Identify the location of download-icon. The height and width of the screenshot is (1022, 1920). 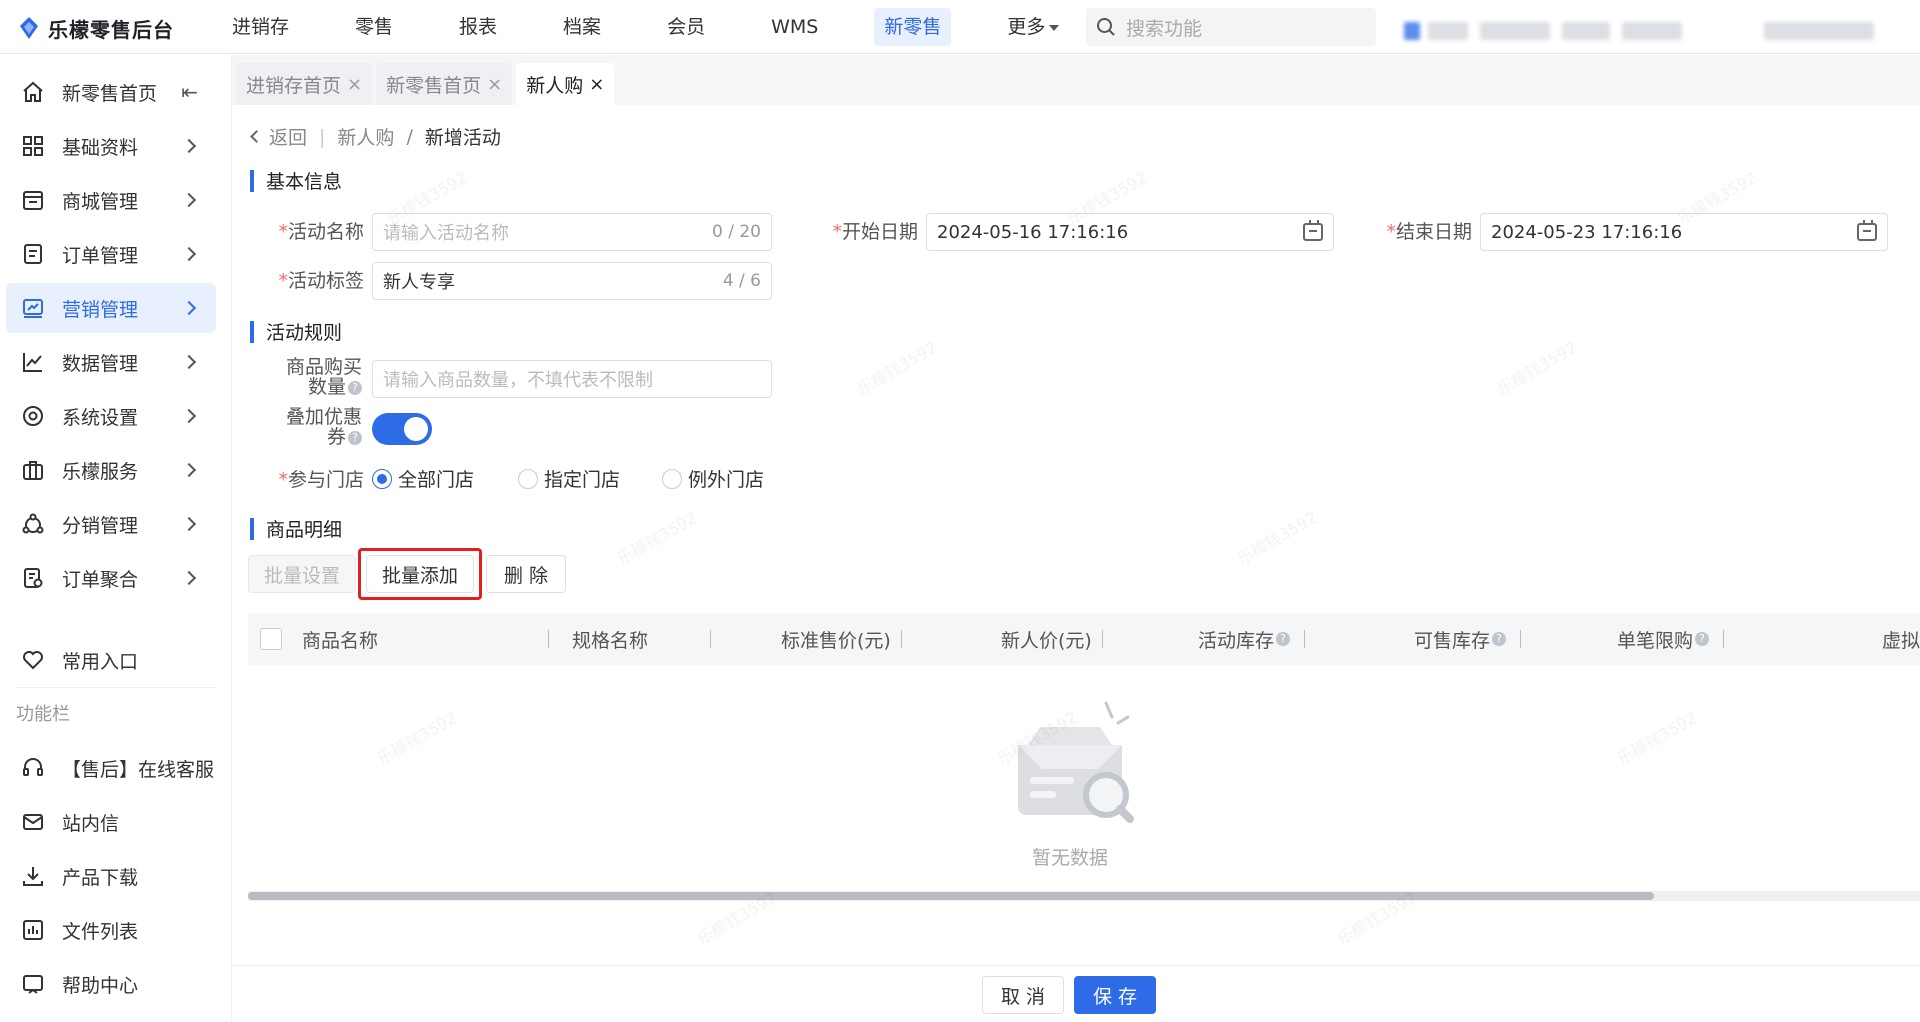
(33, 876).